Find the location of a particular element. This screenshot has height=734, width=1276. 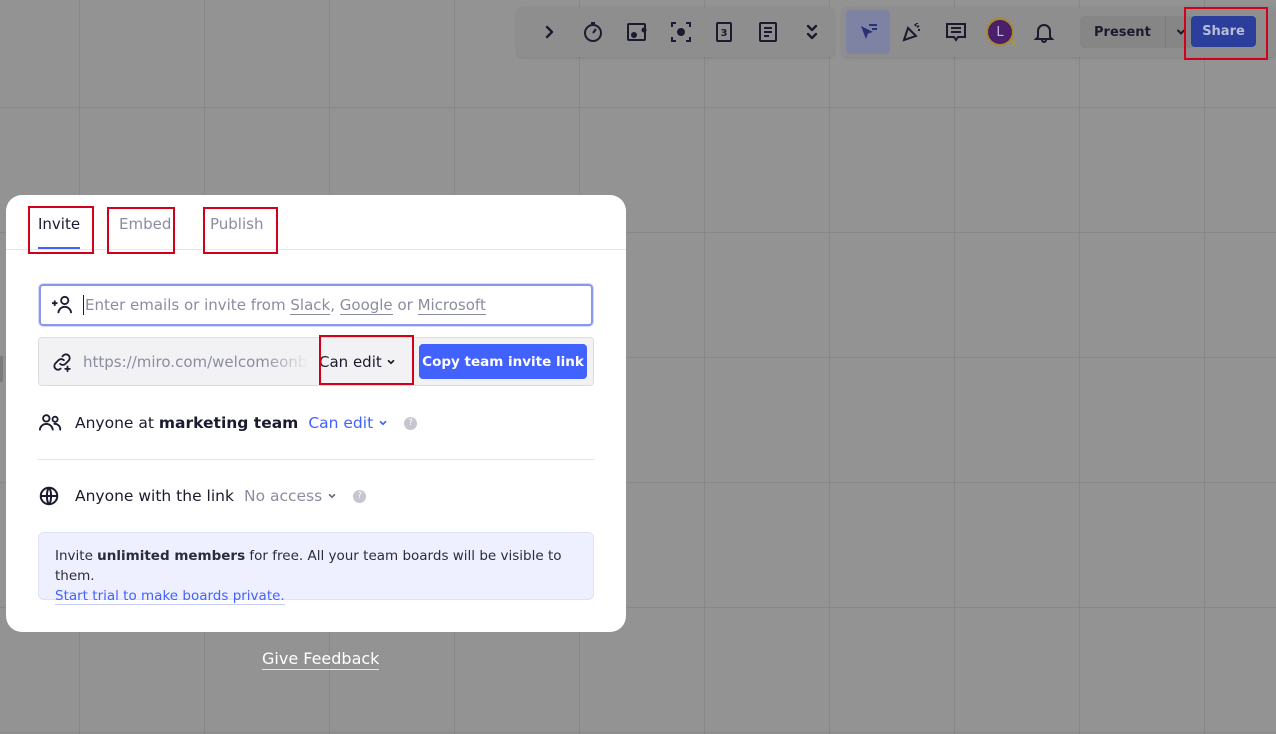

voting-icon is located at coordinates (636, 32).